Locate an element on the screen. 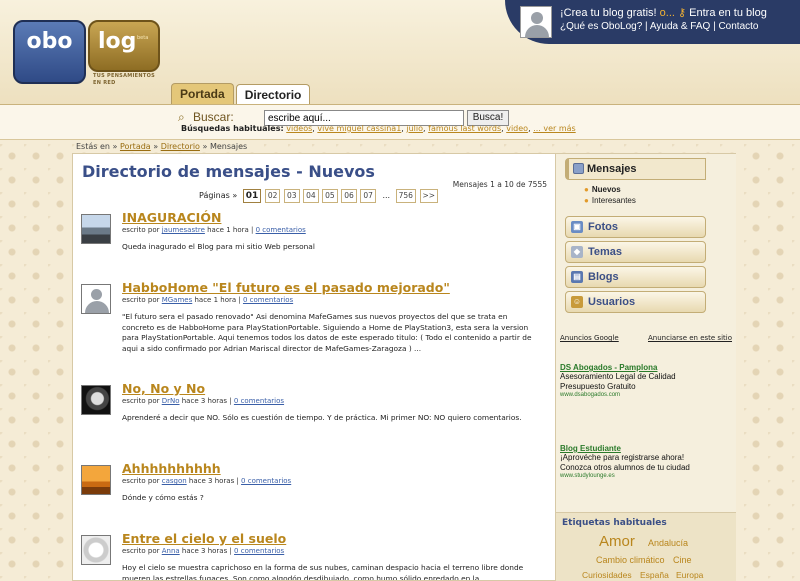  page-link-last: 756 is located at coordinates (405, 196).